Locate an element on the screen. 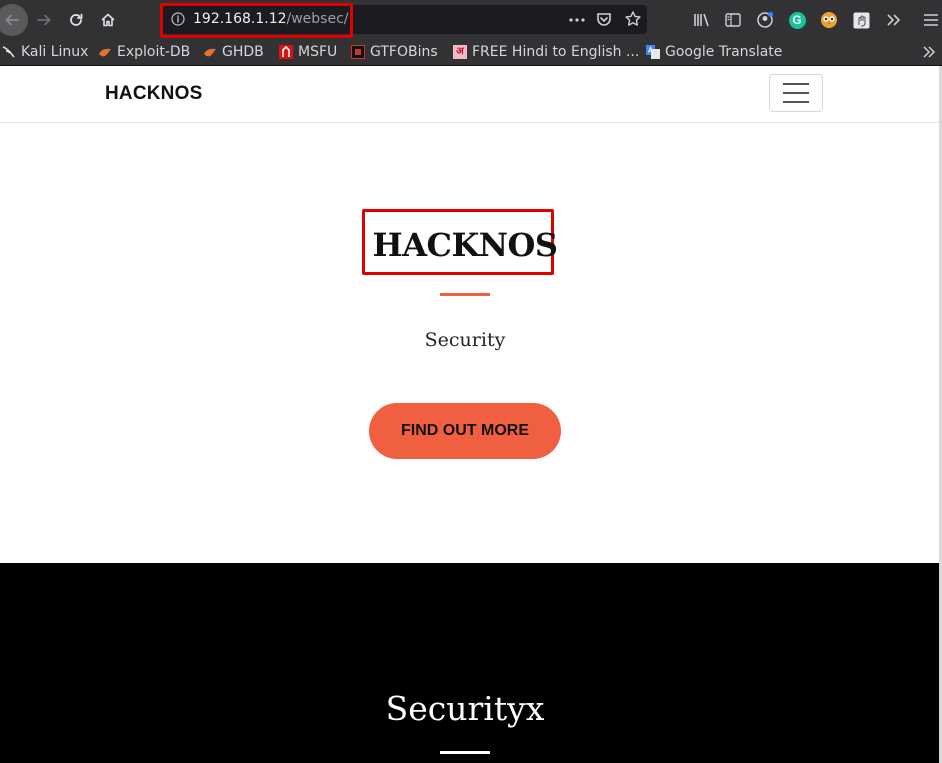 The image size is (942, 763). find-out-more-button: FIND OUT MORE is located at coordinates (465, 431).